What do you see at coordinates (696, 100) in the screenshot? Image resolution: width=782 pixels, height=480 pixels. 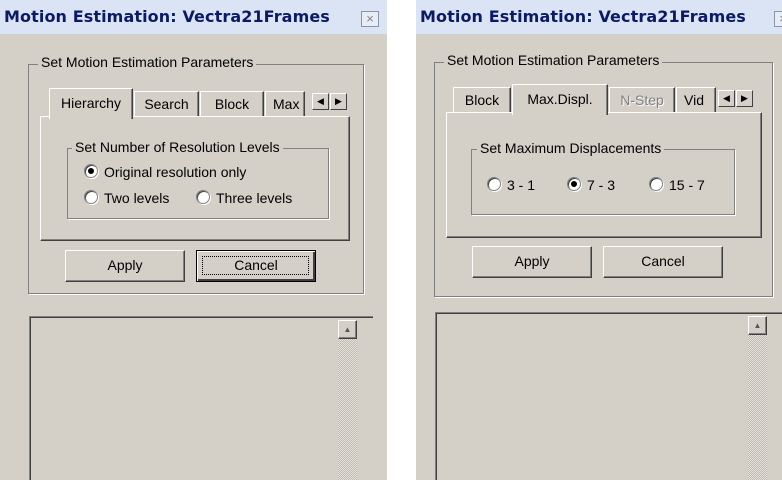 I see `tab-vid: Vid` at bounding box center [696, 100].